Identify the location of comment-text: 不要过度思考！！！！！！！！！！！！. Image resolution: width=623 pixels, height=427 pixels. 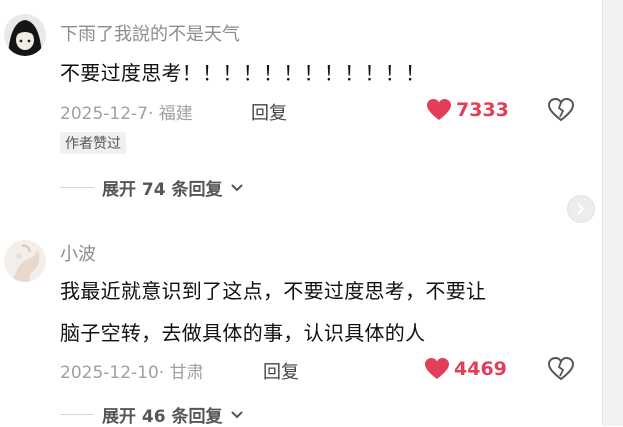
(243, 73).